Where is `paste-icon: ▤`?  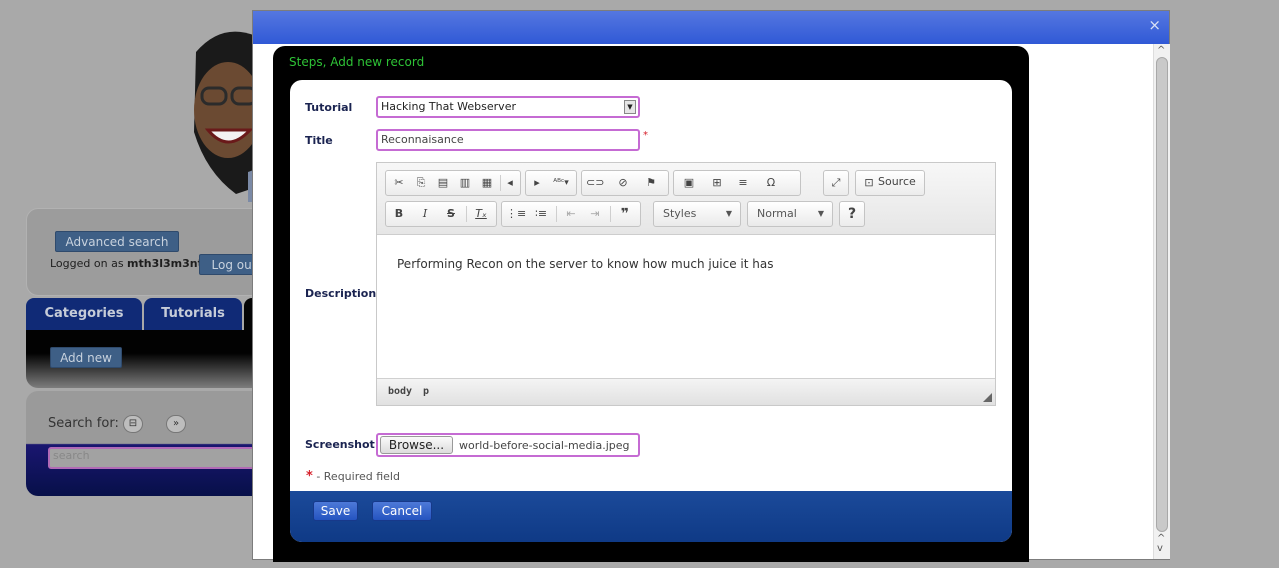 paste-icon: ▤ is located at coordinates (443, 183).